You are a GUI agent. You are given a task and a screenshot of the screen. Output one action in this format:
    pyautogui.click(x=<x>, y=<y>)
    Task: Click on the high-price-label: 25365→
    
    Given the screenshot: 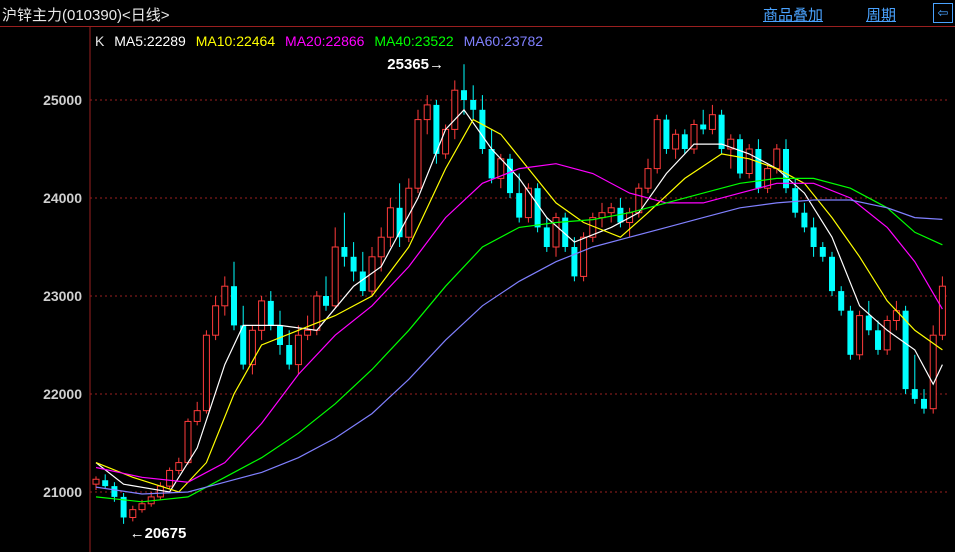 What is the action you would take?
    pyautogui.click(x=415, y=64)
    